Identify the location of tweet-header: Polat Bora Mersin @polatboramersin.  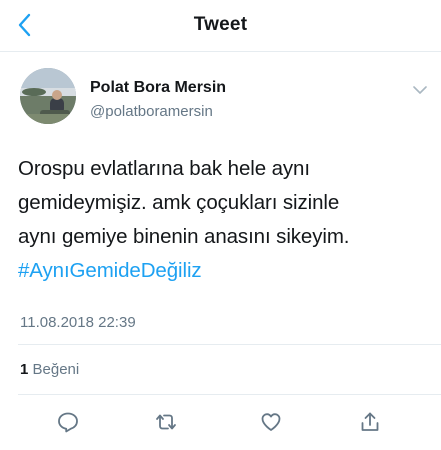
(225, 100).